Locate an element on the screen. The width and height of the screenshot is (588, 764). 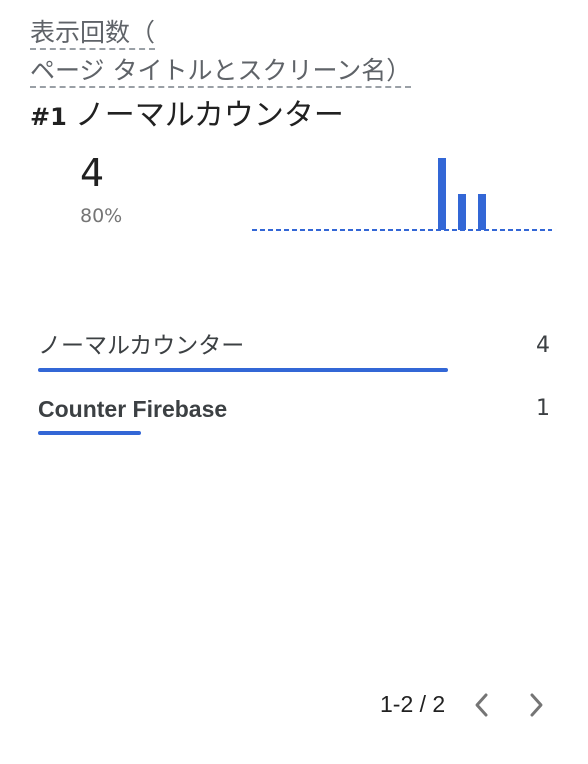
previous-page-button is located at coordinates (482, 705).